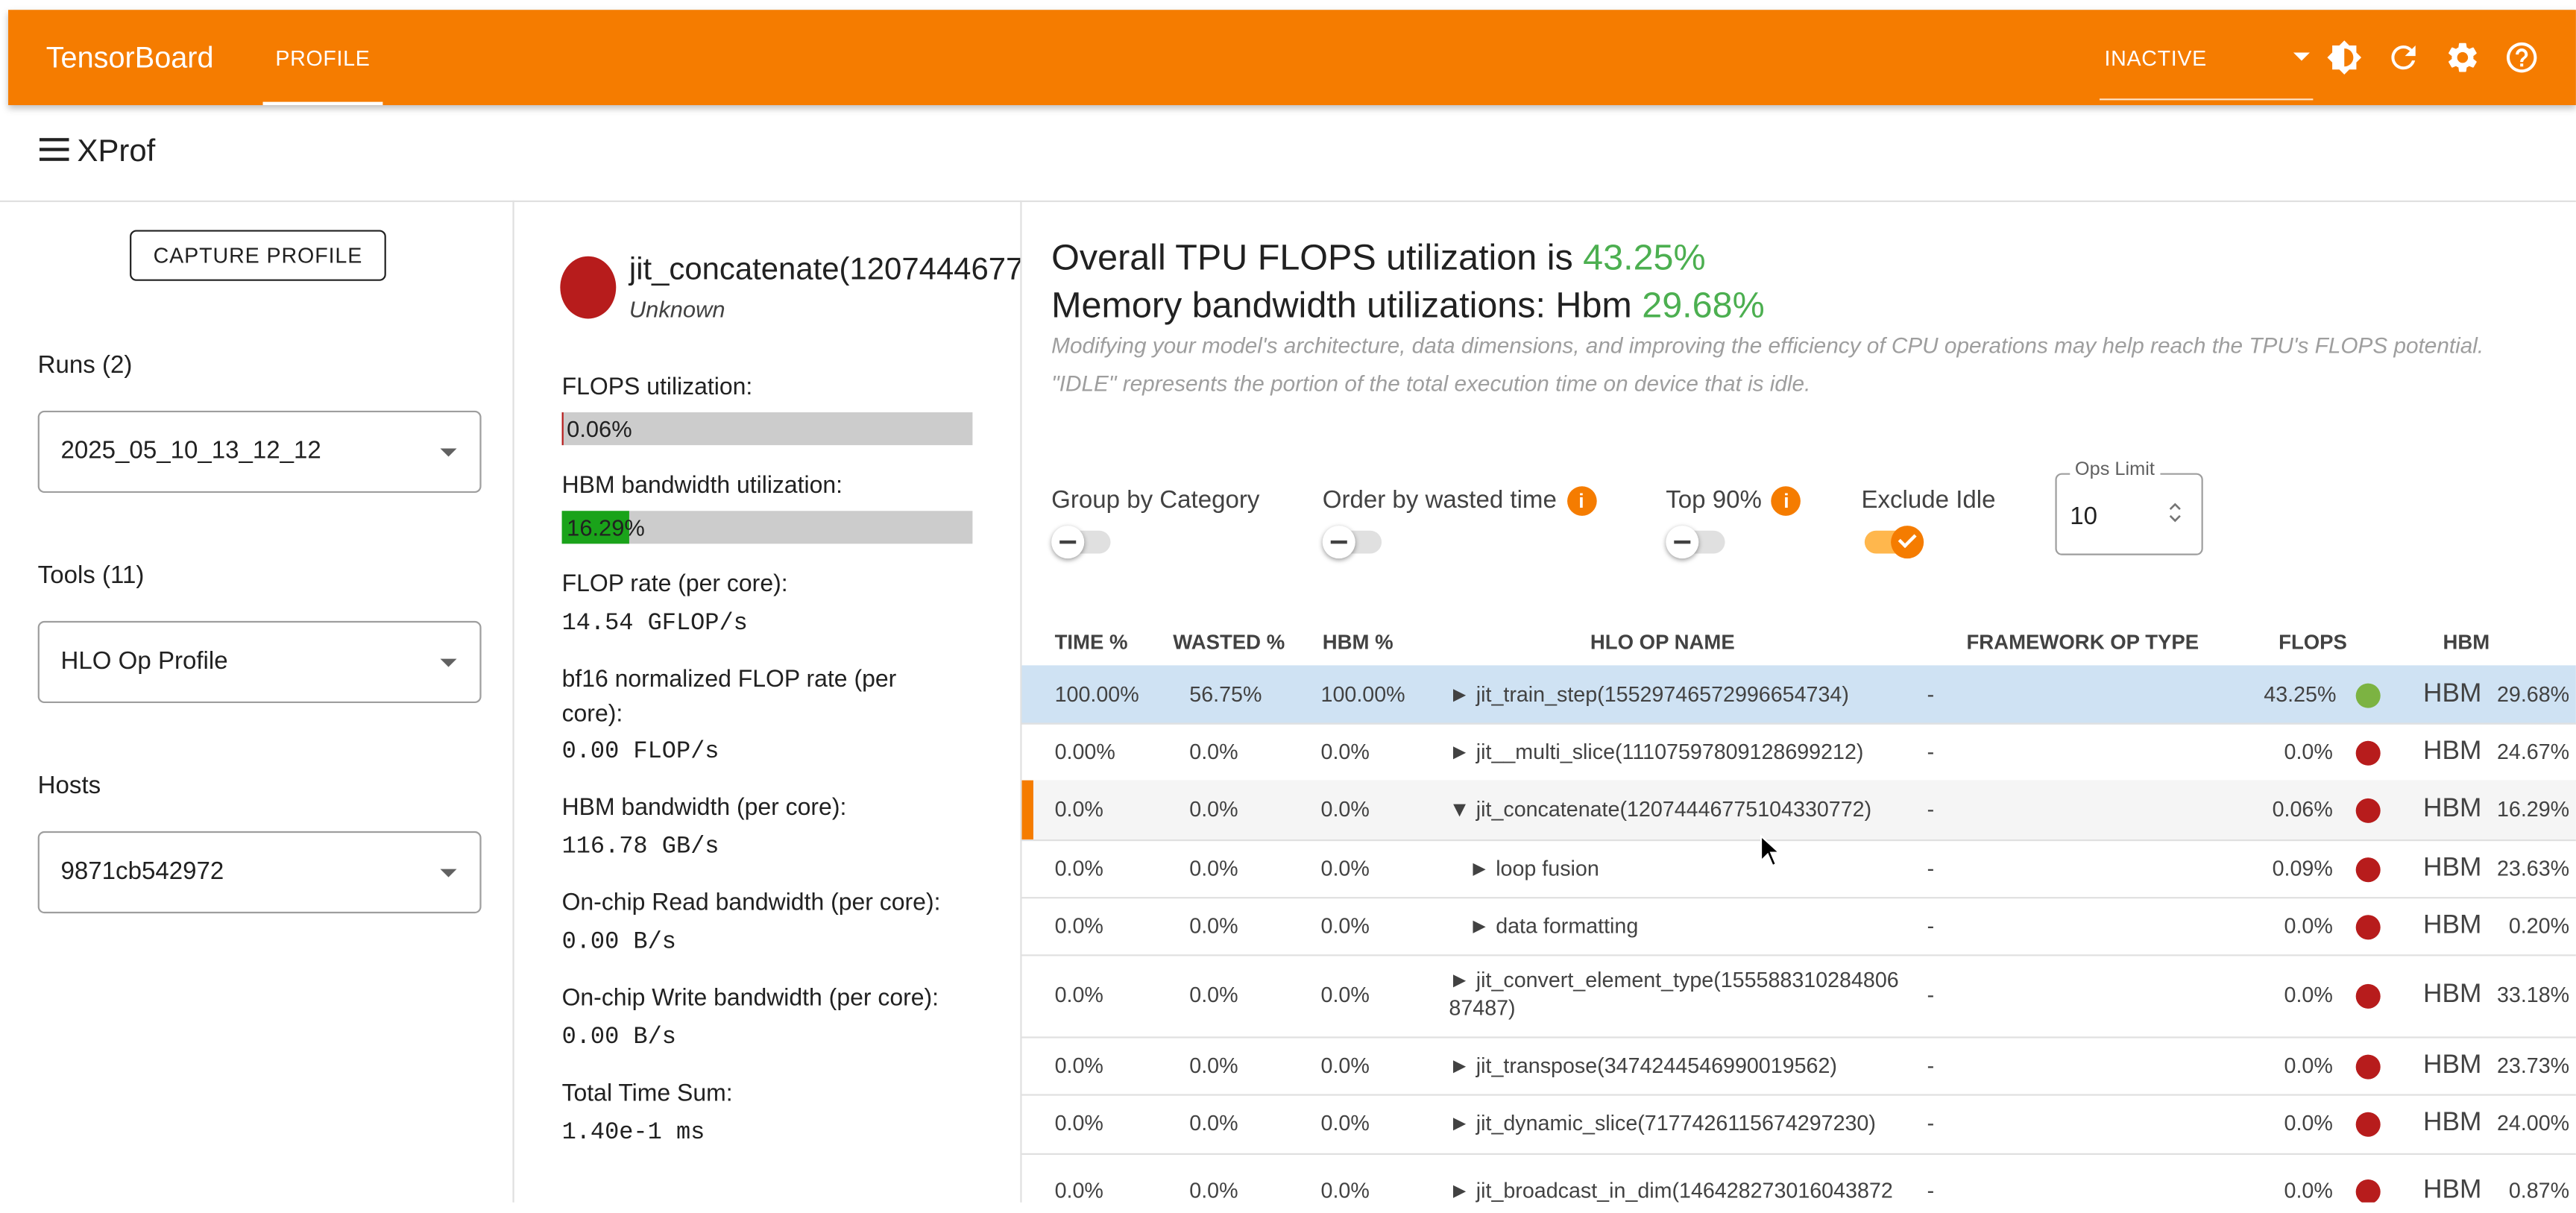 The height and width of the screenshot is (1213, 2576). I want to click on runs-select: 2025_05_10_13_12_12, so click(259, 452).